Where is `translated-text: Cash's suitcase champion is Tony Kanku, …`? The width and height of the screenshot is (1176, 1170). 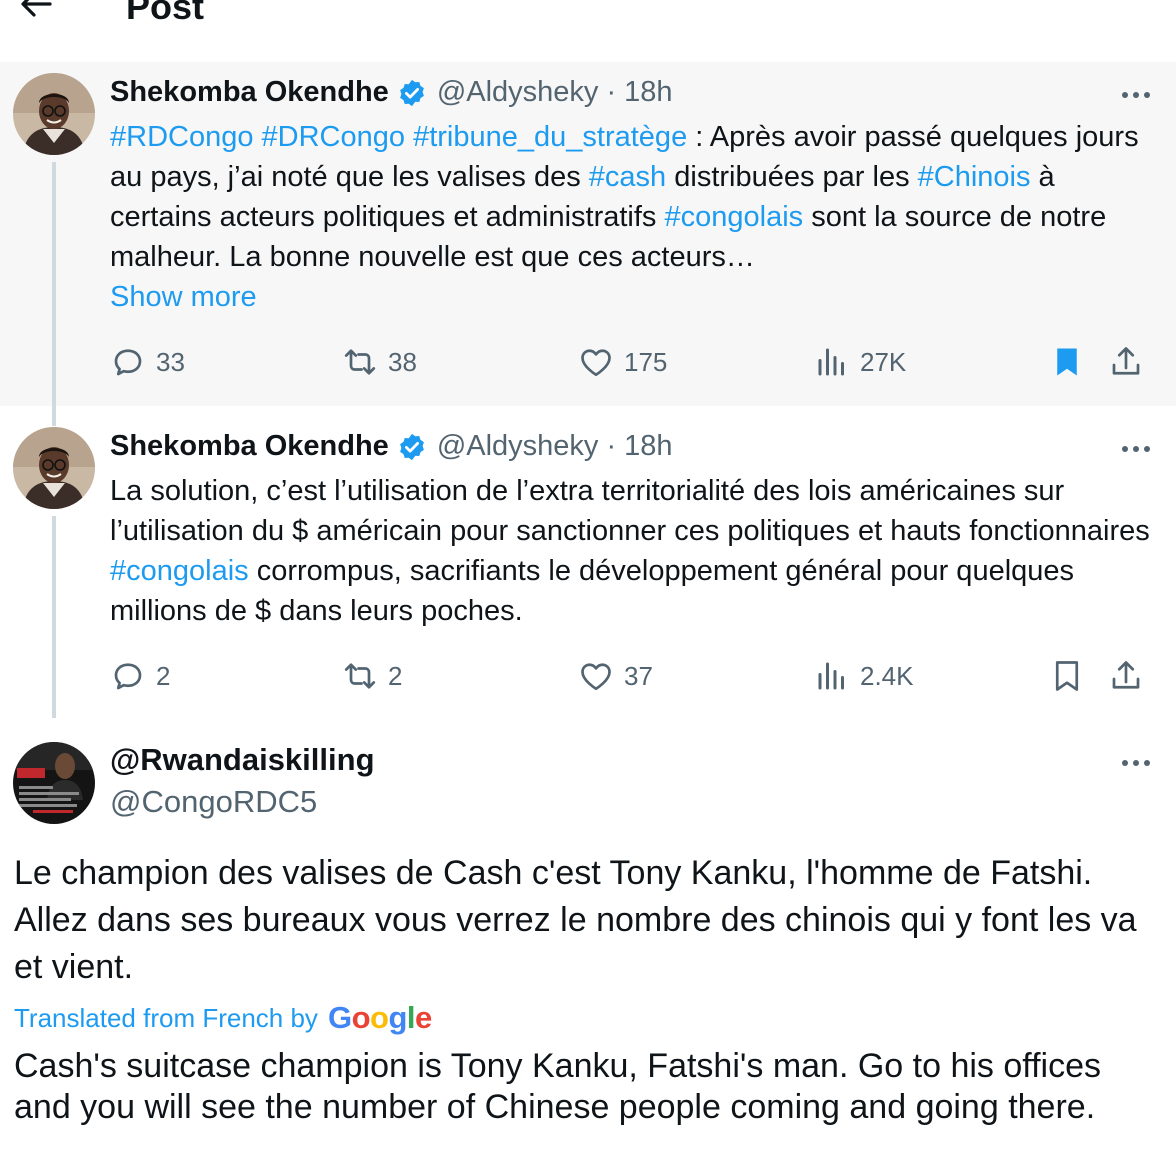
translated-text: Cash's suitcase champion is Tony Kanku, … is located at coordinates (558, 1086).